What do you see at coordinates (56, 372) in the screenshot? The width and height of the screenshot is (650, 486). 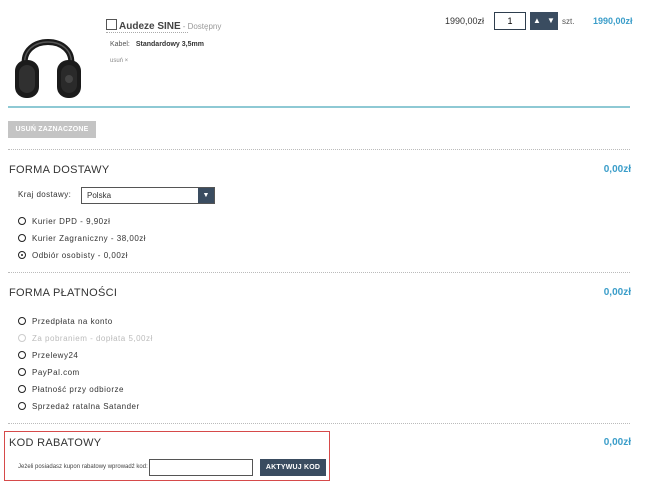 I see `payment-option-label: PayPal.com` at bounding box center [56, 372].